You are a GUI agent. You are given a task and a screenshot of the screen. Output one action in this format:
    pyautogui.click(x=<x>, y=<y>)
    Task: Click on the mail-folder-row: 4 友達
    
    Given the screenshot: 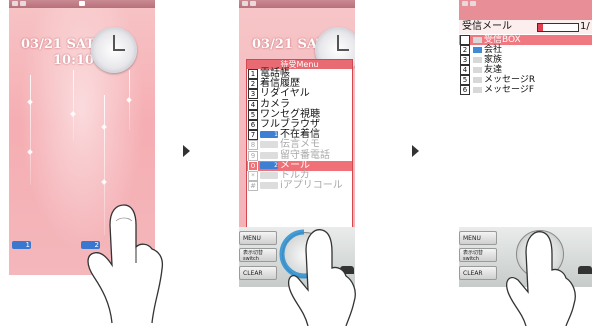 What is the action you would take?
    pyautogui.click(x=525, y=70)
    